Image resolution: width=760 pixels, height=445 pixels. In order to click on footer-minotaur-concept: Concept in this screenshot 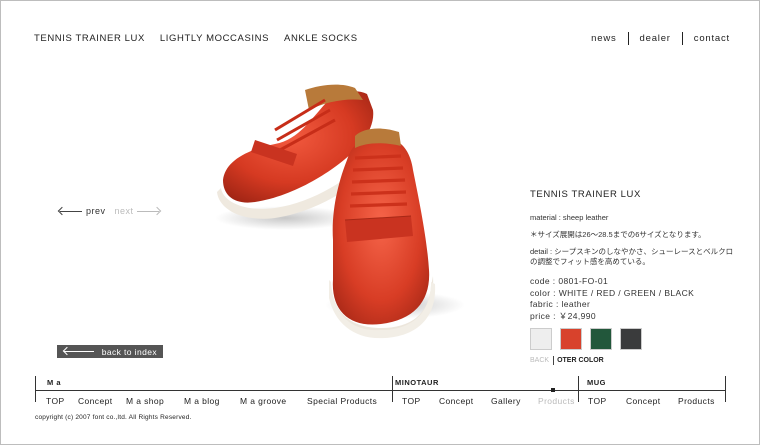, I will do `click(456, 401)`.